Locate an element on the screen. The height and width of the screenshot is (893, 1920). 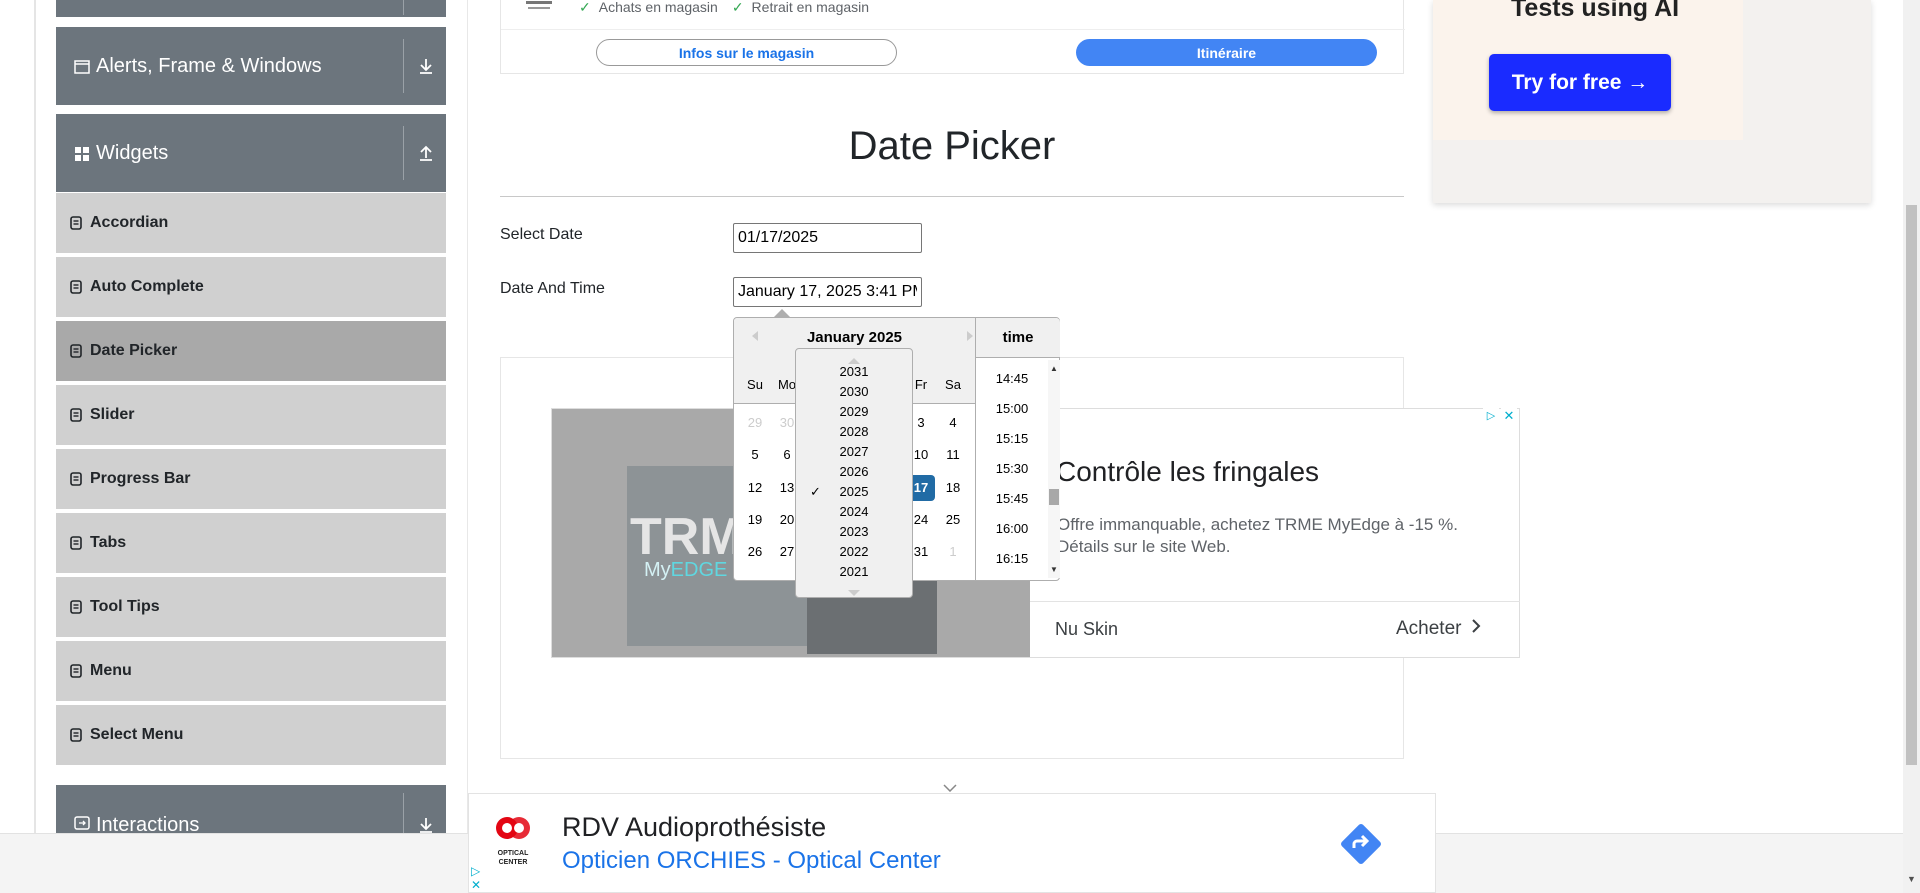
time-option: 15:30 is located at coordinates (1012, 468).